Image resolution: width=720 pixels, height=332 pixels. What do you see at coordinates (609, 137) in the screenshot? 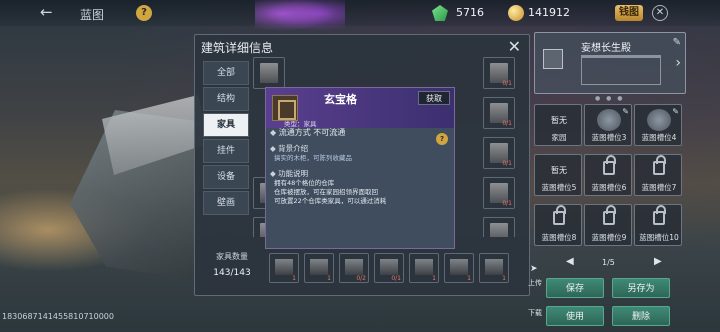
I see `slot-label: 蓝图槽位3` at bounding box center [609, 137].